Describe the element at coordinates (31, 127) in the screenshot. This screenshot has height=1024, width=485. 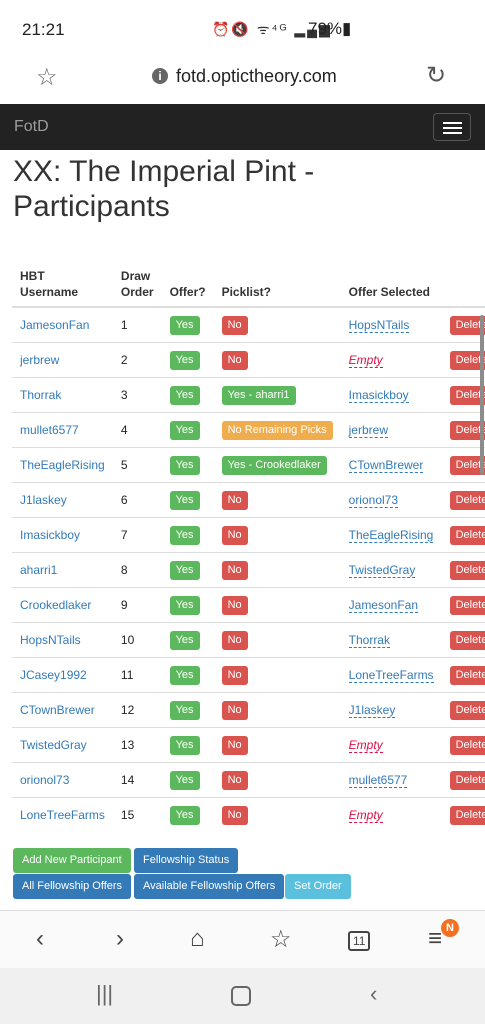
I see `navbar-brand: FotD` at that location.